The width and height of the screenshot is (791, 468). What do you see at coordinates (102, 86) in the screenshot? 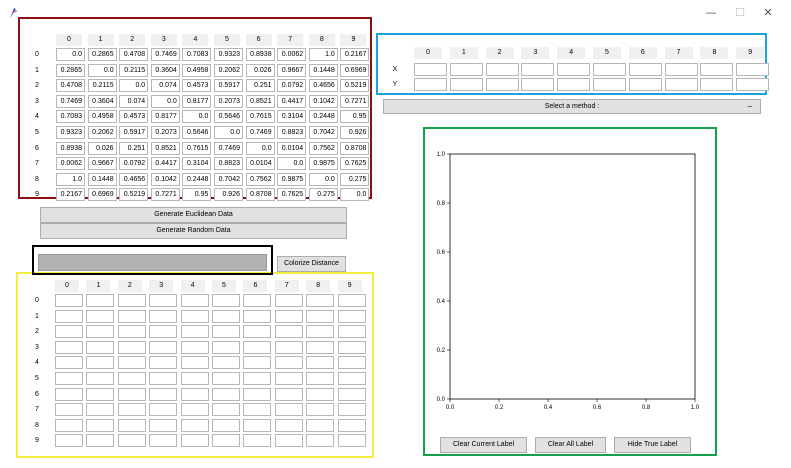
I see `cell-input: 0.2115` at bounding box center [102, 86].